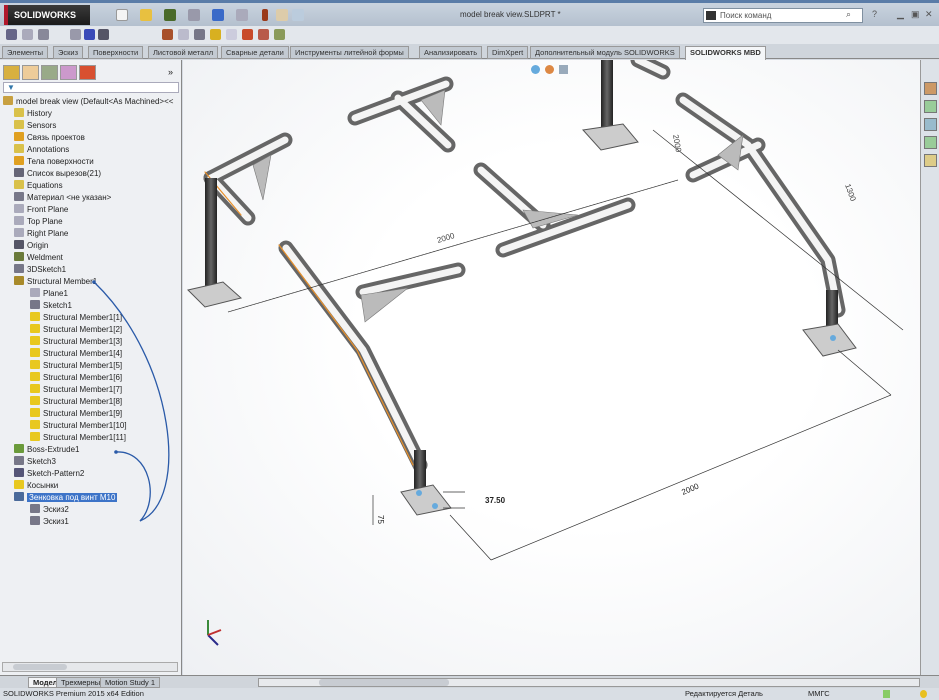 This screenshot has width=939, height=700. What do you see at coordinates (78, 426) in the screenshot?
I see `tree-item: Structural Member1[10]` at bounding box center [78, 426].